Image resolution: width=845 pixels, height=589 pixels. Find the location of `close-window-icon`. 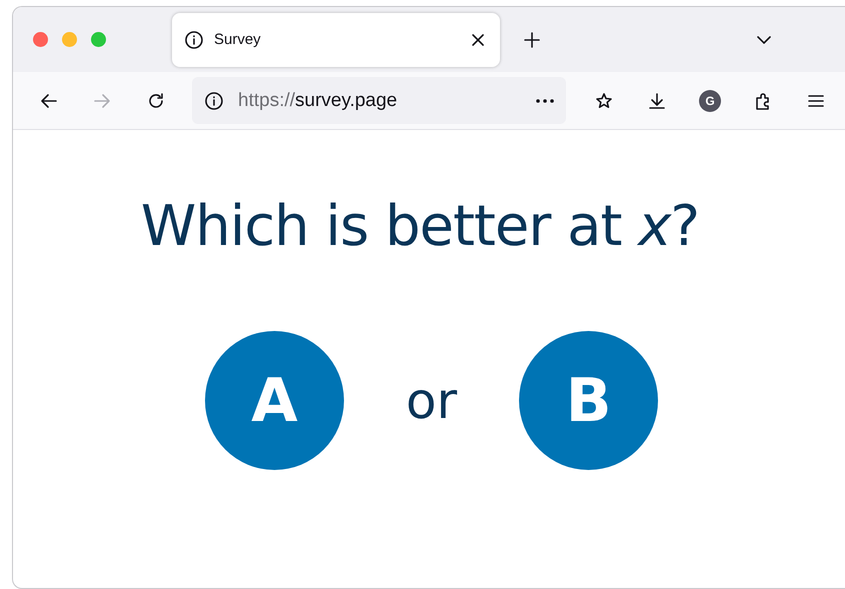

close-window-icon is located at coordinates (40, 39).